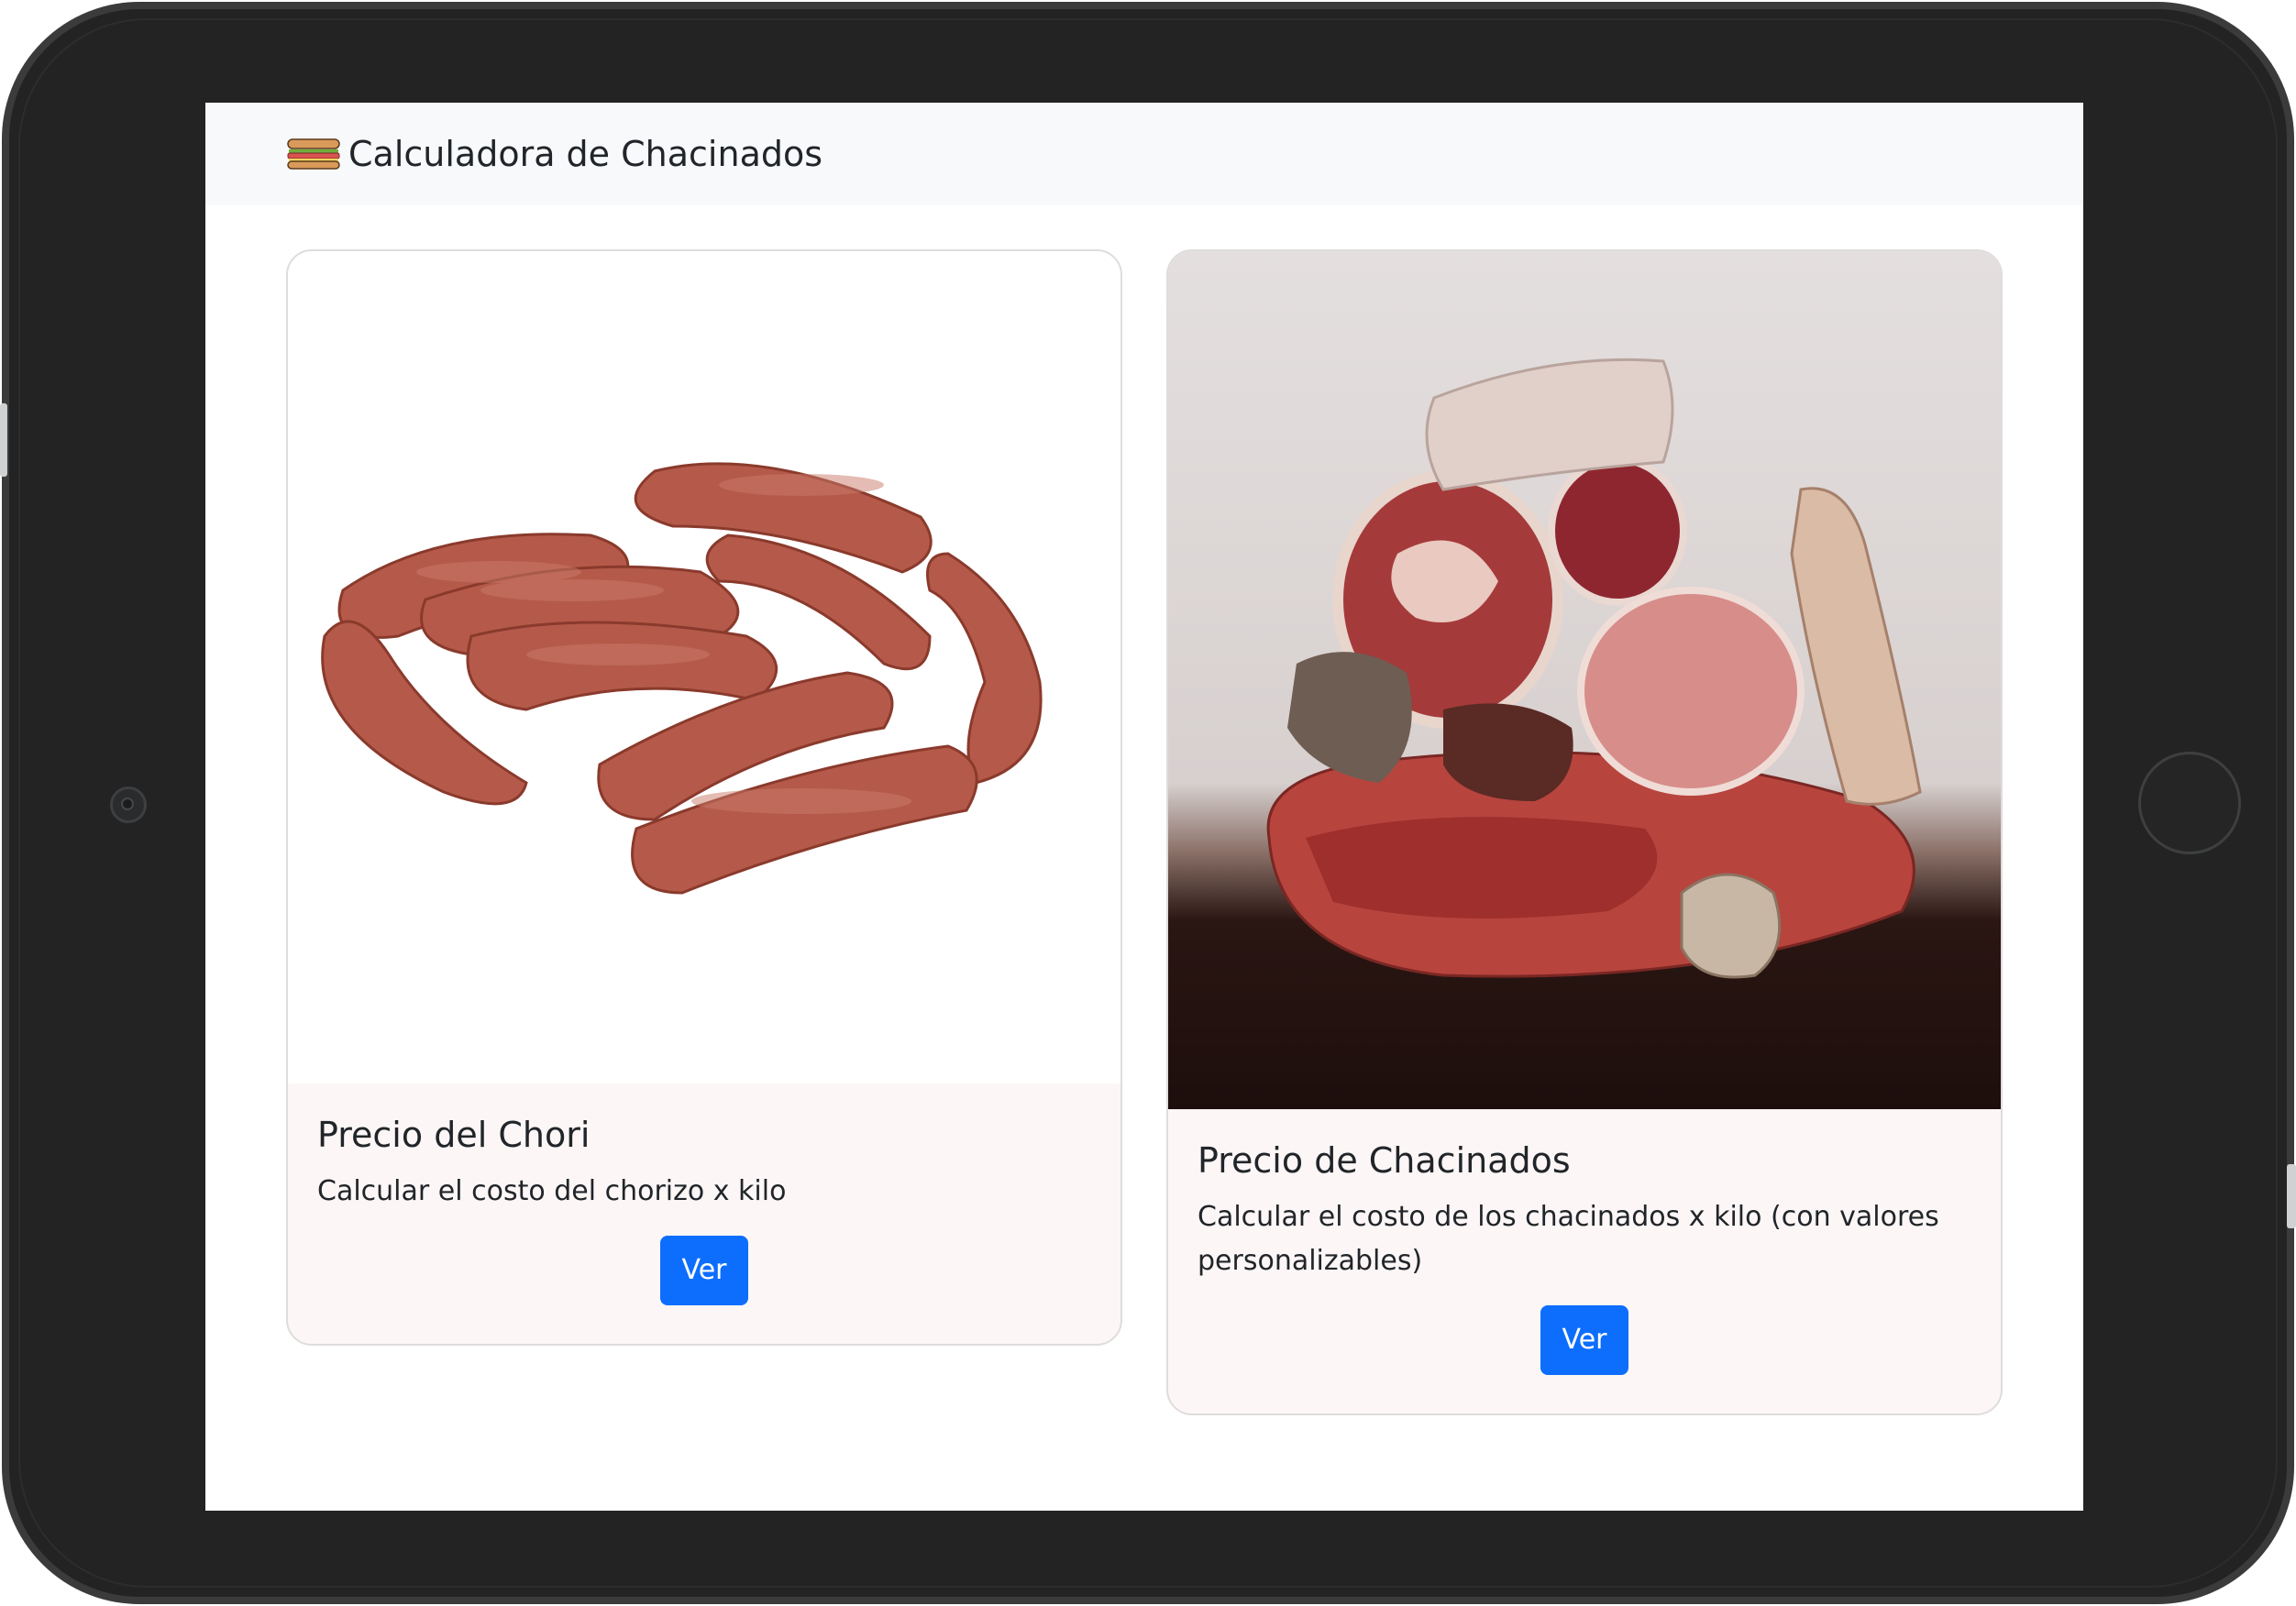 This screenshot has height=1606, width=2296. I want to click on card-description: Calcular el costo del chorizo x kilo, so click(552, 1191).